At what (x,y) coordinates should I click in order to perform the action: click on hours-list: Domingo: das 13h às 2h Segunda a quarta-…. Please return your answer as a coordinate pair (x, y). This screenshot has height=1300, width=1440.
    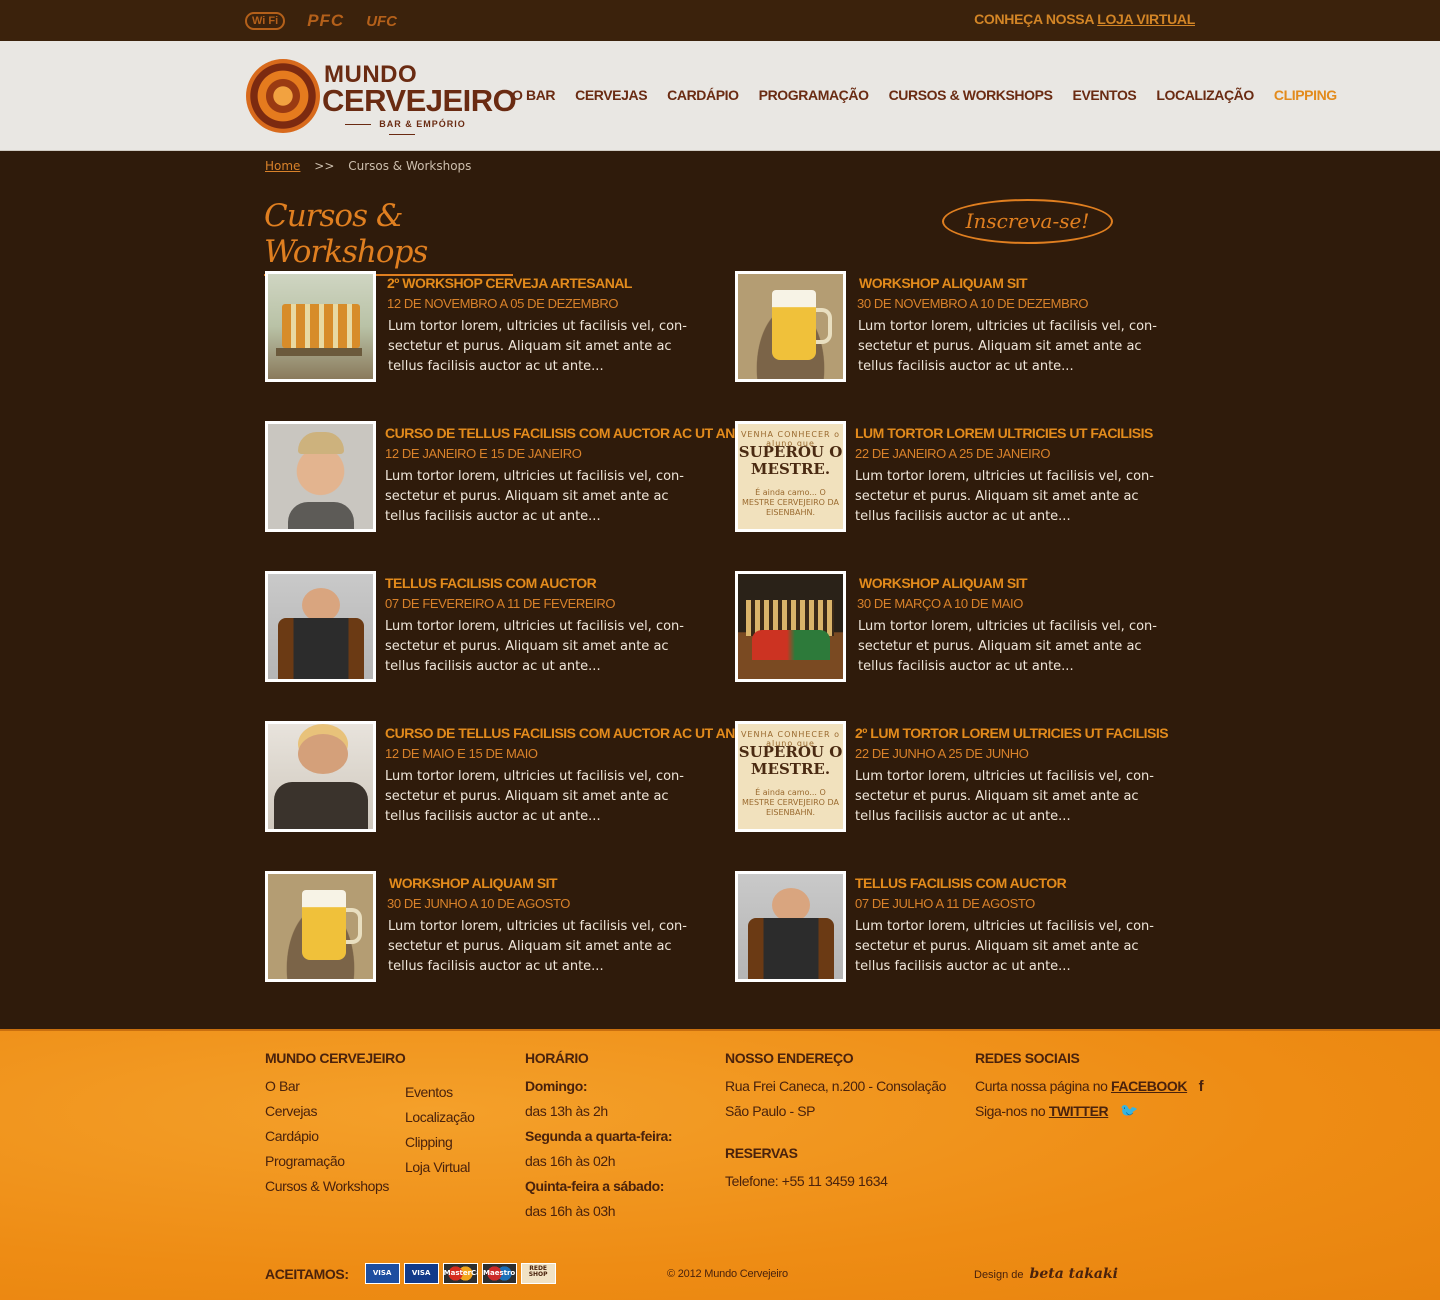
    Looking at the image, I should click on (599, 1149).